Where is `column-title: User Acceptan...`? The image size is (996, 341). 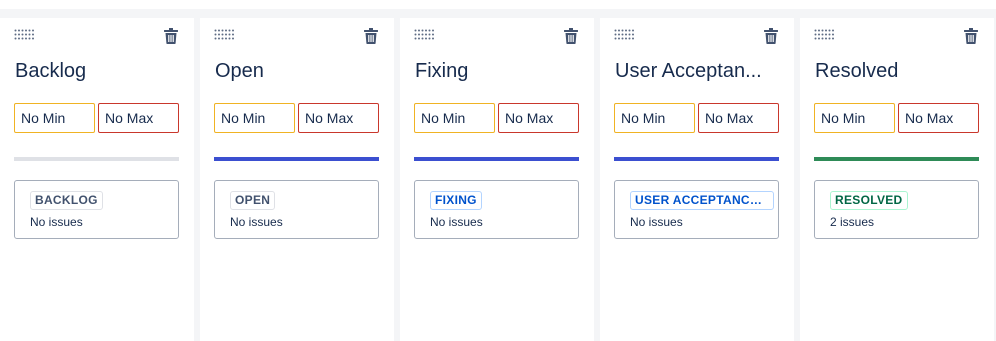
column-title: User Acceptan... is located at coordinates (690, 71).